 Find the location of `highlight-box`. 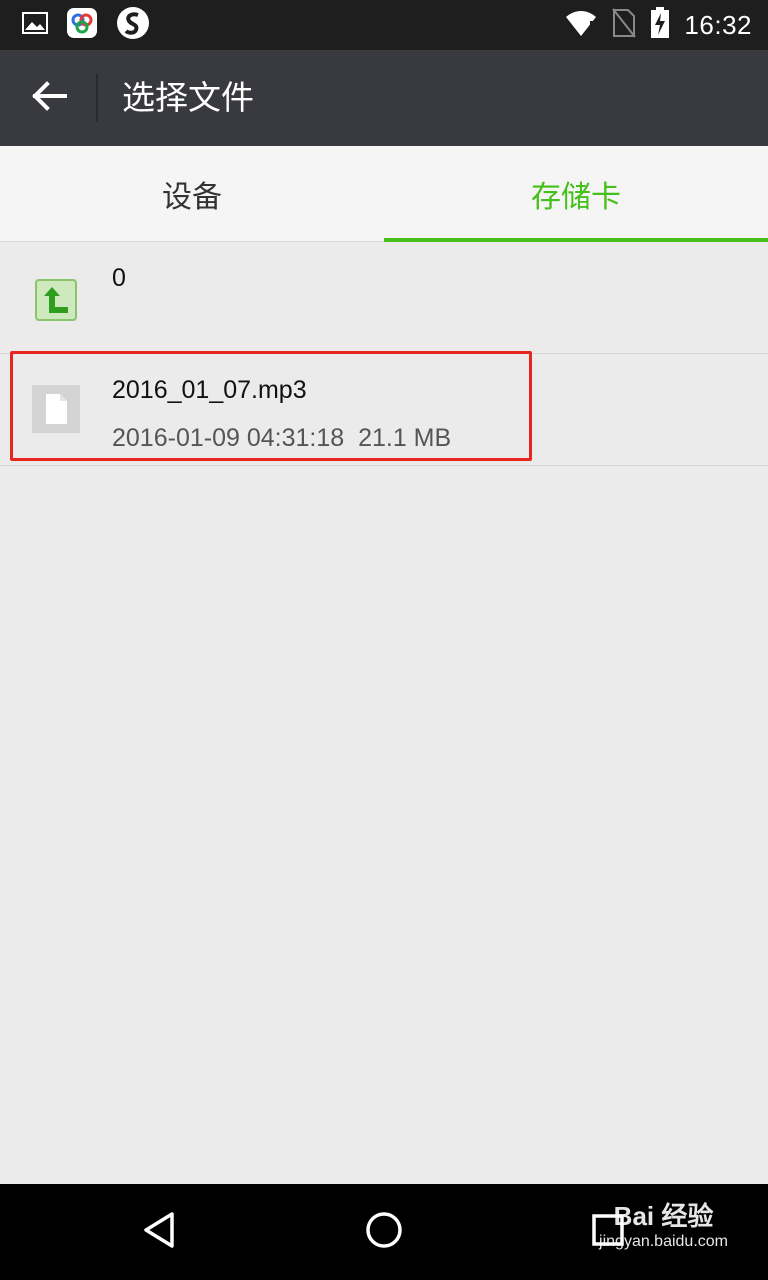

highlight-box is located at coordinates (271, 406).